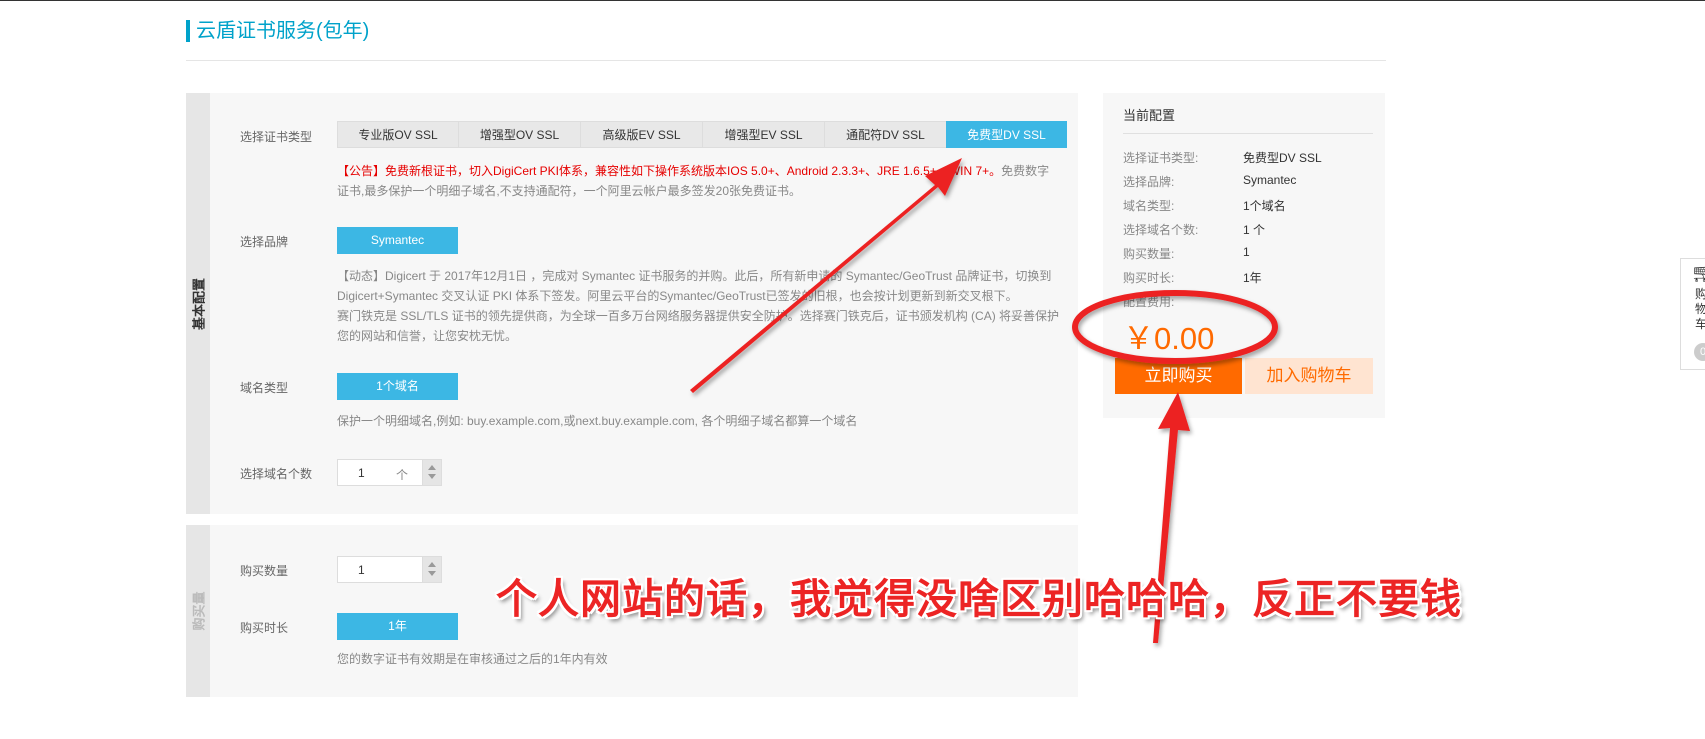 This screenshot has width=1705, height=739. I want to click on annotation-caption: 个人网站的话，我觉得没啥区别哈哈哈，反正不要钱, so click(979, 599).